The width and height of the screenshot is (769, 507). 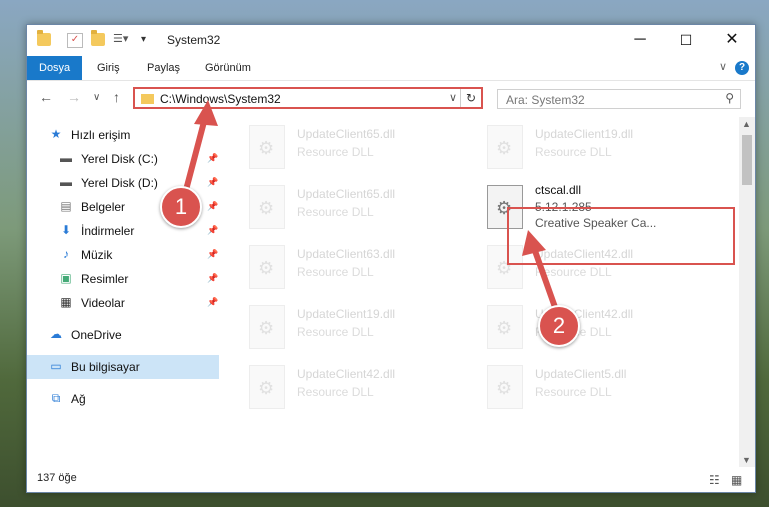 I want to click on window-title: System32, so click(x=194, y=40).